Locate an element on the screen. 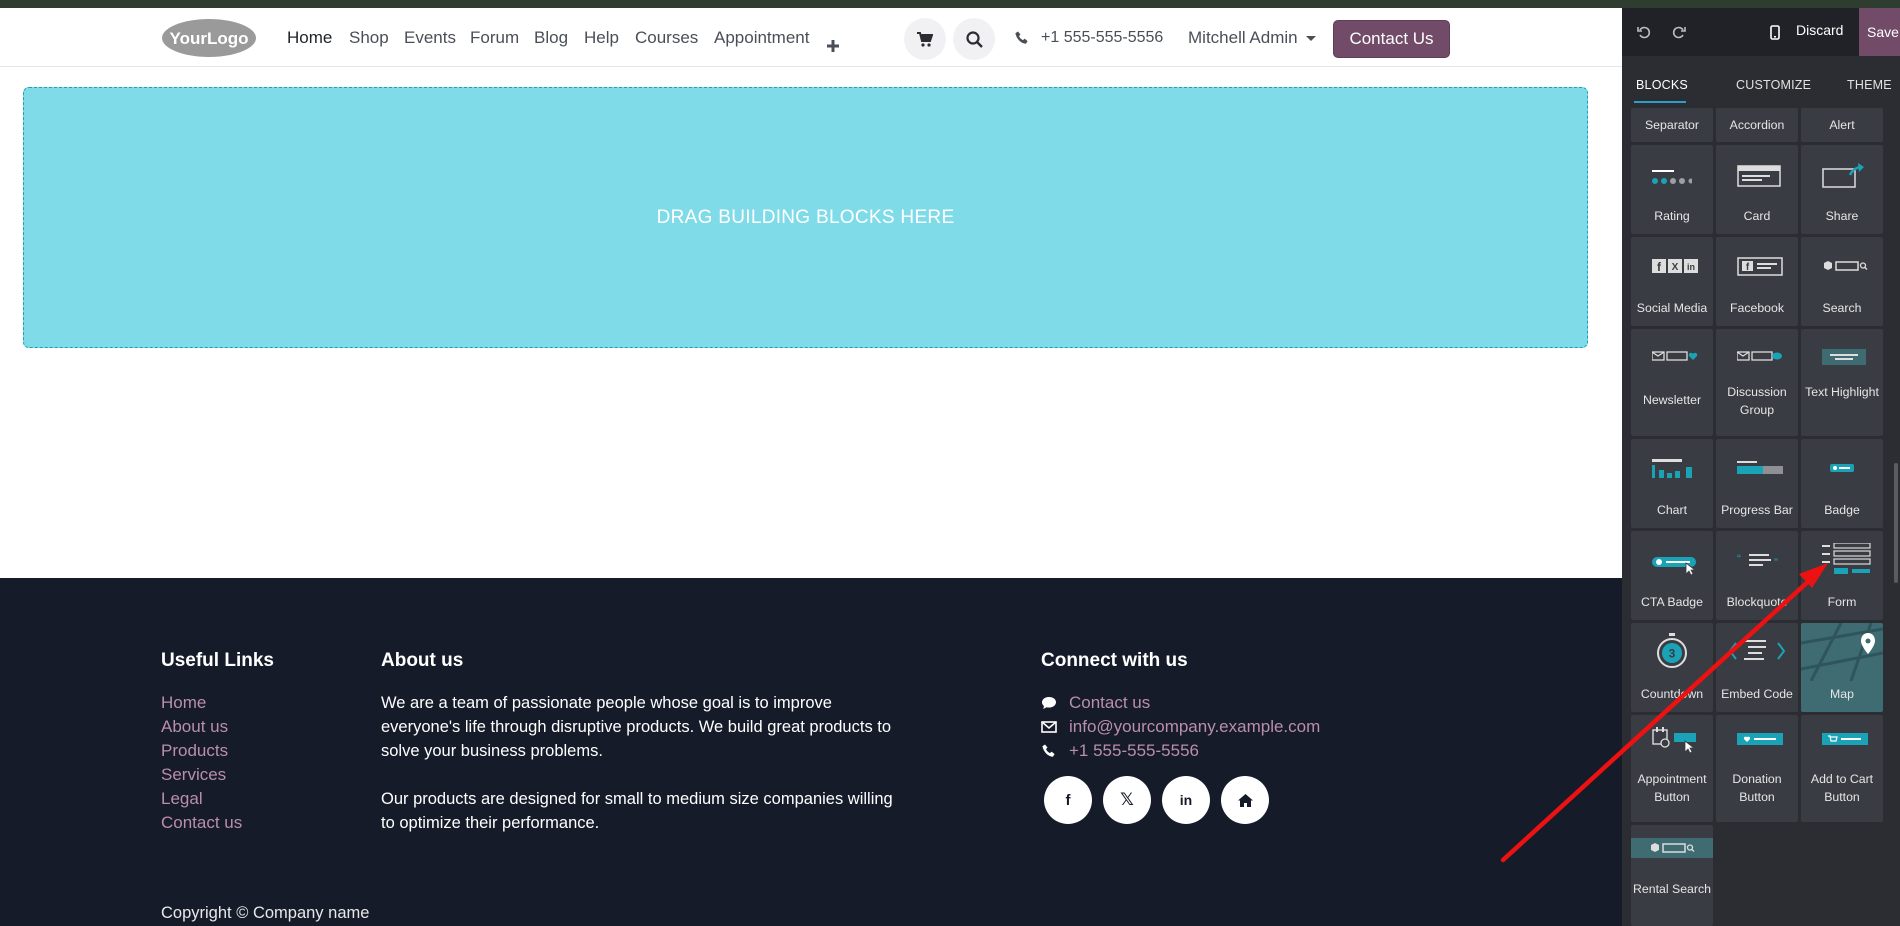  linkedin-button: in is located at coordinates (1186, 800).